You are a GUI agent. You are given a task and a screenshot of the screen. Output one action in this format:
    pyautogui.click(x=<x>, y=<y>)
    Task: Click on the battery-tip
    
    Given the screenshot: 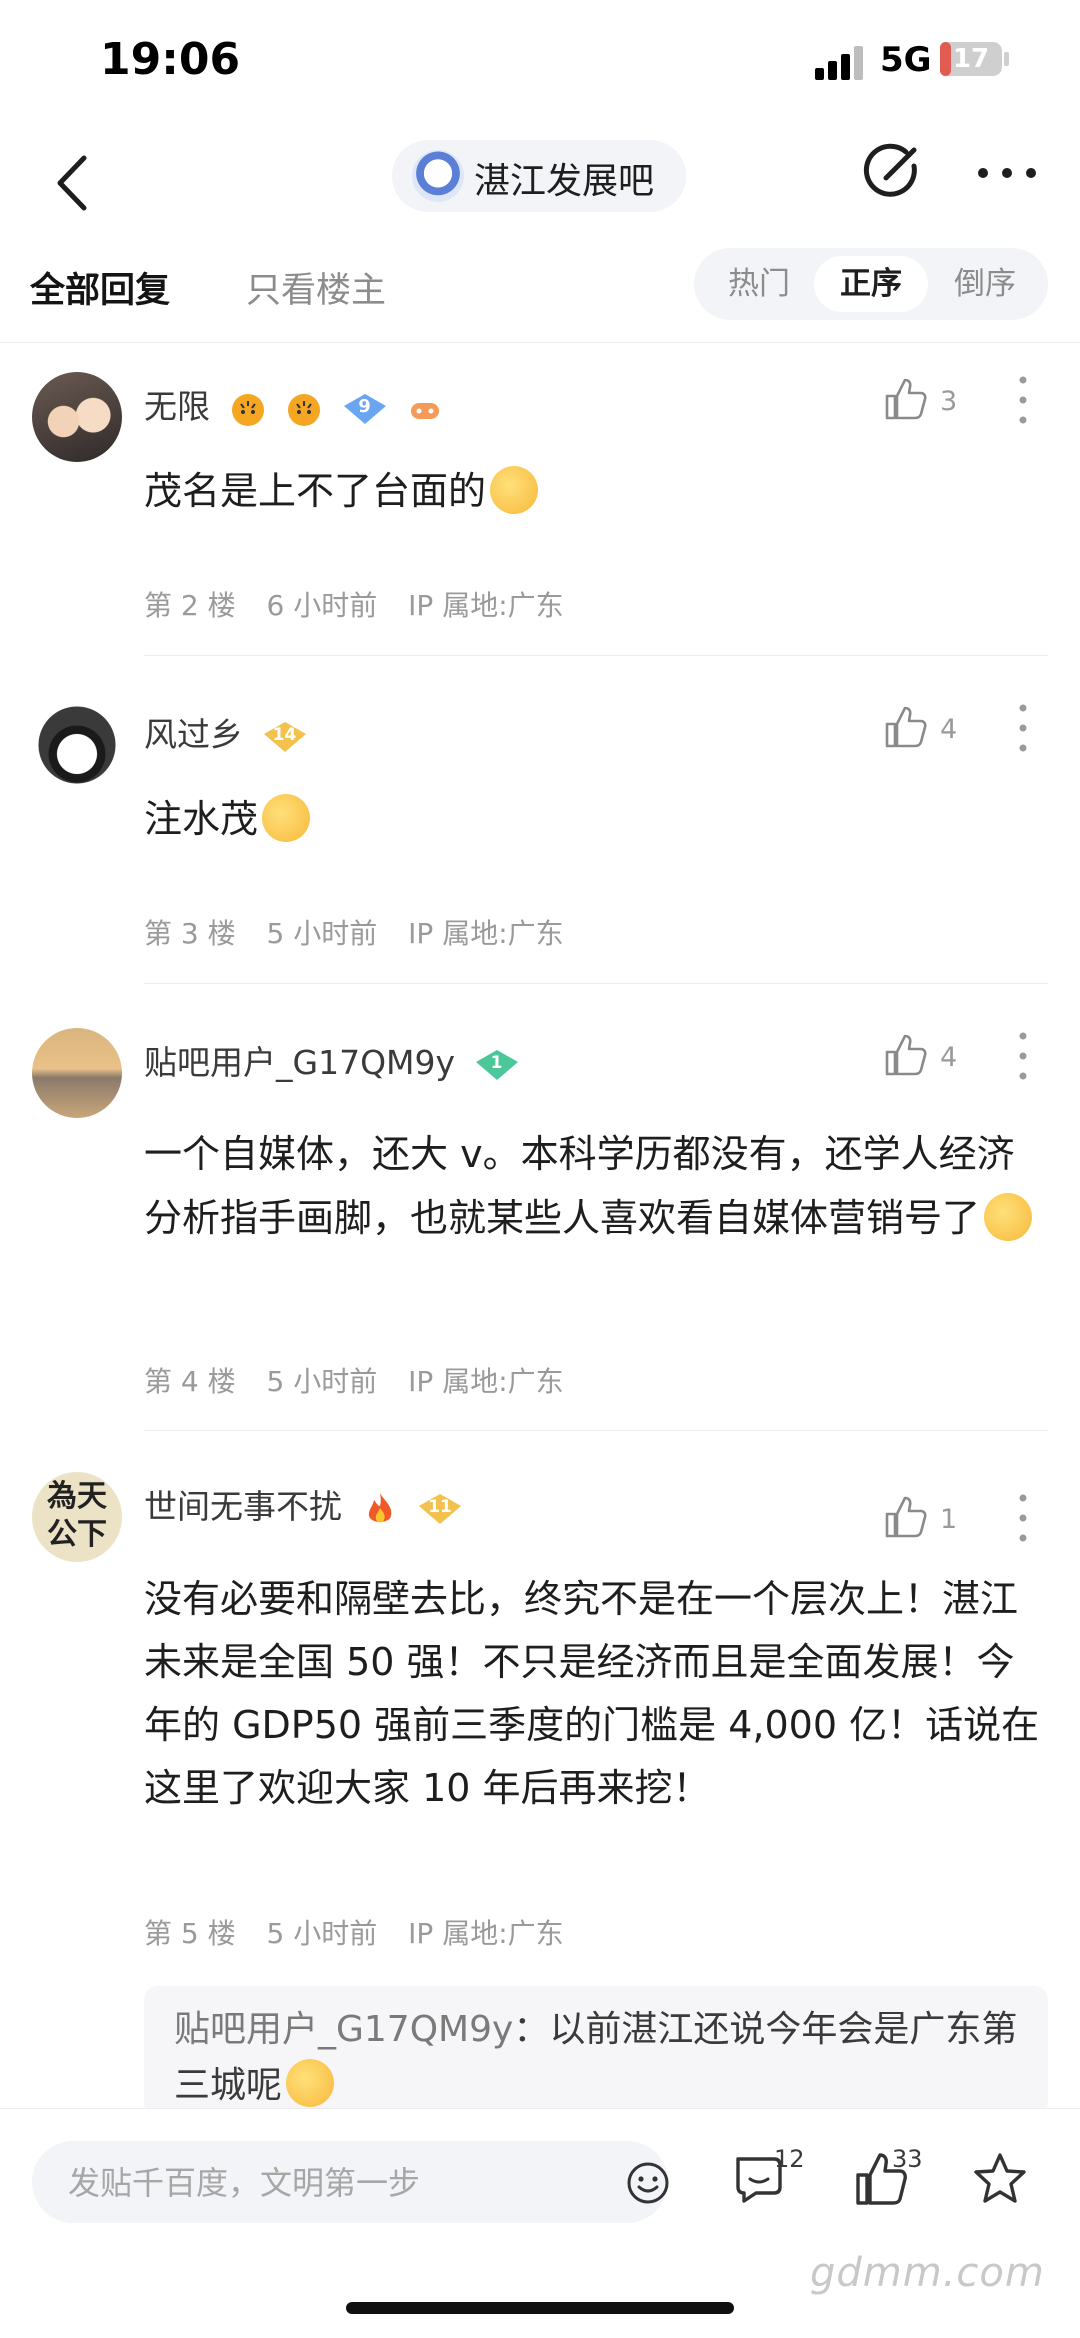 What is the action you would take?
    pyautogui.click(x=1006, y=59)
    